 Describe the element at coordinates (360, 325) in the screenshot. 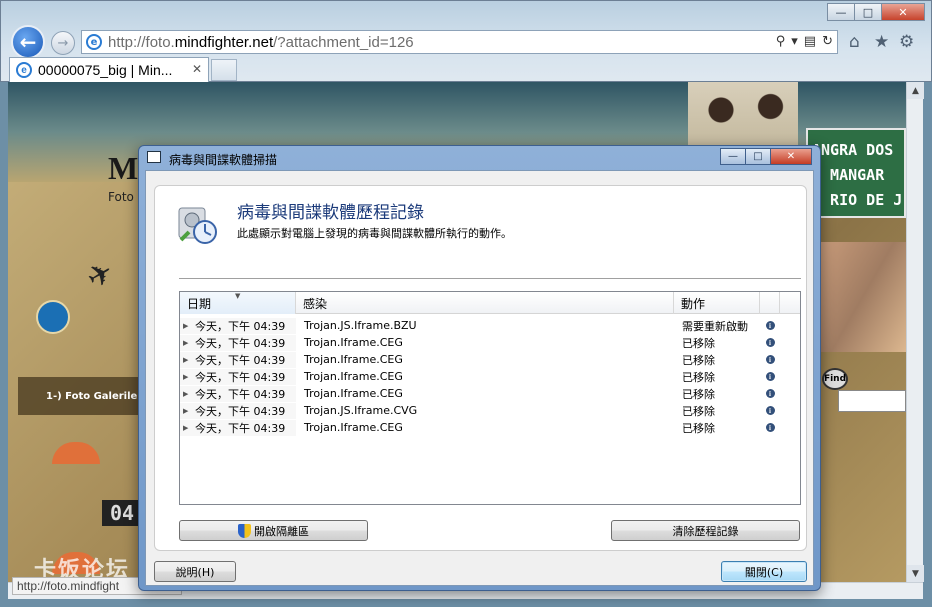

I see `infection-cell: Trojan.JS.Iframe.BZU` at that location.